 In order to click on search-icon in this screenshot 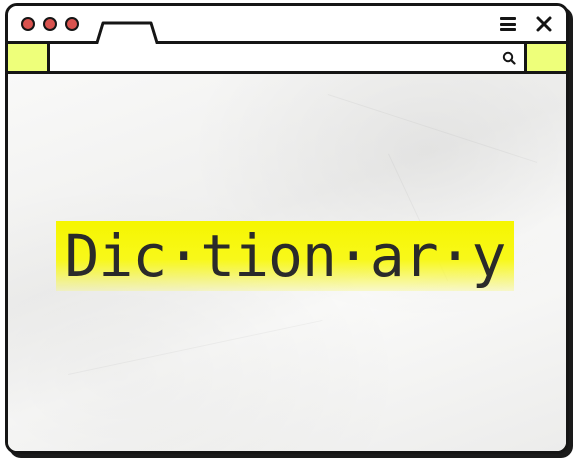, I will do `click(509, 58)`.